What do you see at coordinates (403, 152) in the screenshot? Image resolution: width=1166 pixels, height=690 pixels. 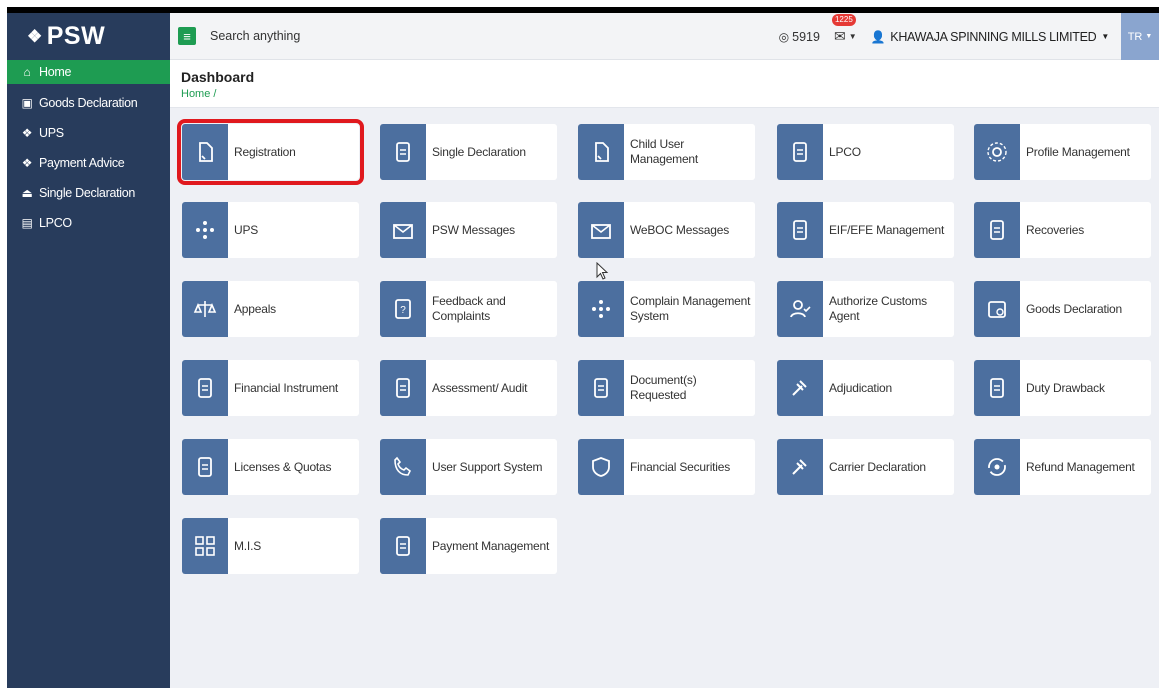 I see `crane-icon` at bounding box center [403, 152].